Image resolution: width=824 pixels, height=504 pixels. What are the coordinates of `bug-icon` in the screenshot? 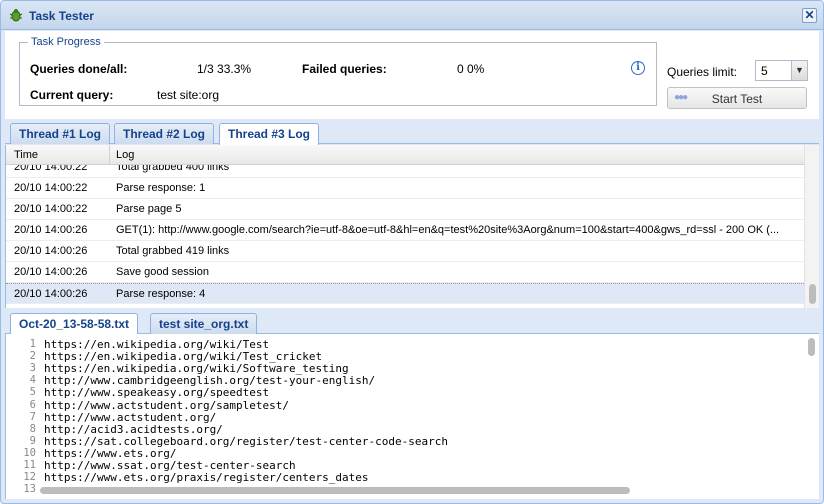 It's located at (16, 15).